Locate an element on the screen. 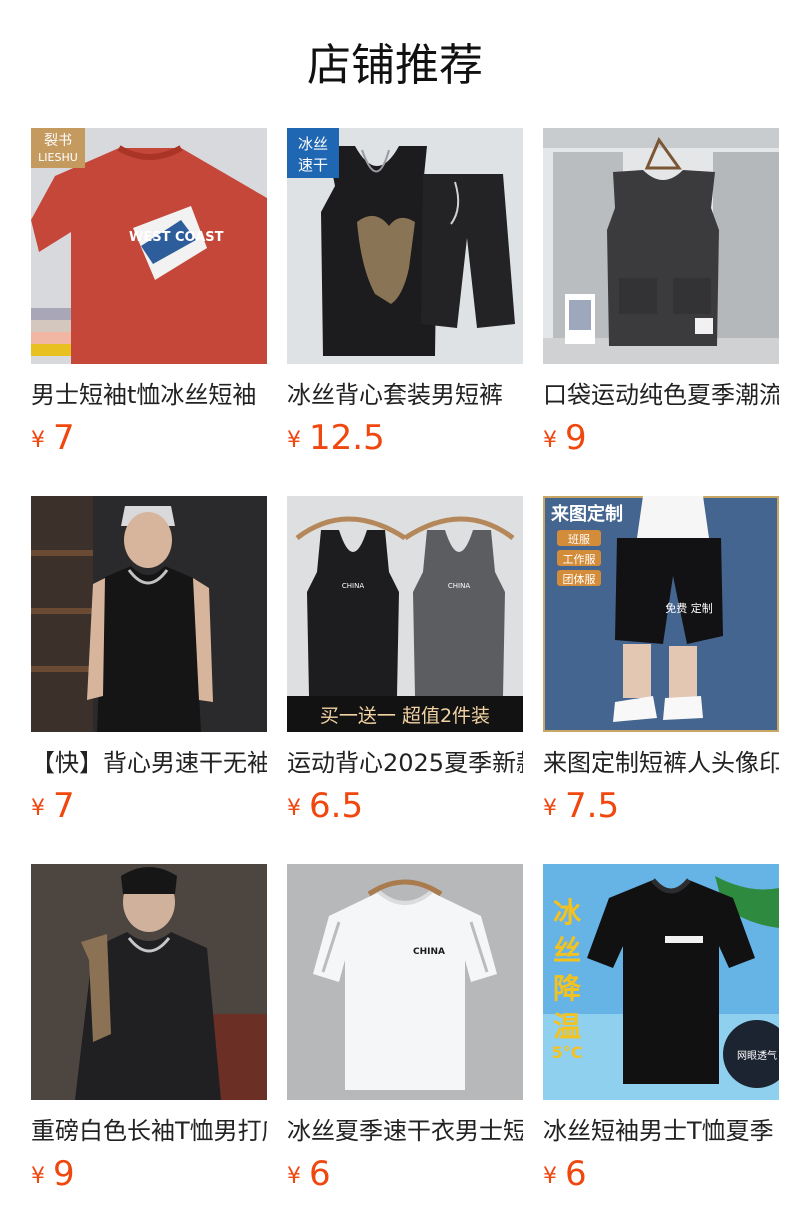  product-image: WEST COAST 裂书 LIESHU is located at coordinates (149, 246).